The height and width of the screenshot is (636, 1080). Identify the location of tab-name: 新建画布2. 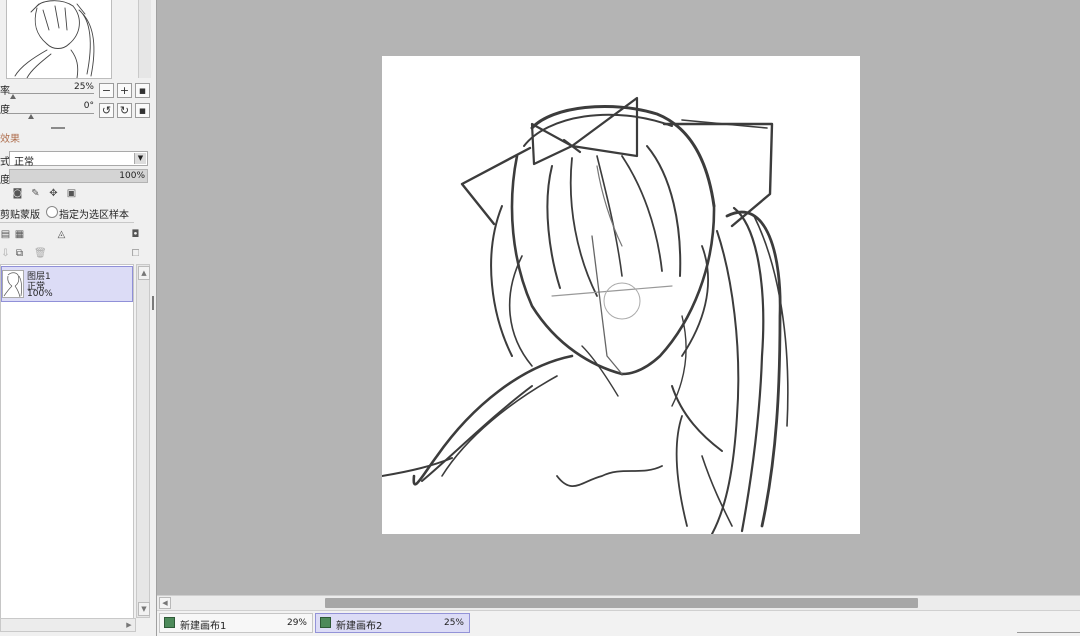
(359, 626).